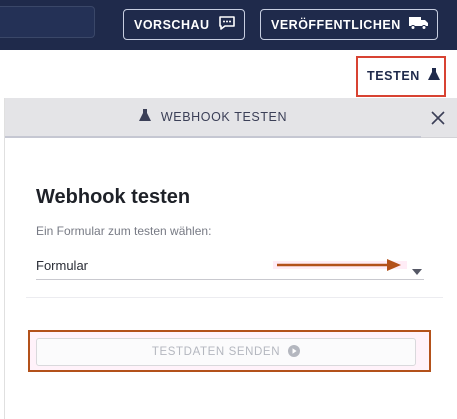  I want to click on publish-button-label: VERÖFFENTLICHEN, so click(336, 24).